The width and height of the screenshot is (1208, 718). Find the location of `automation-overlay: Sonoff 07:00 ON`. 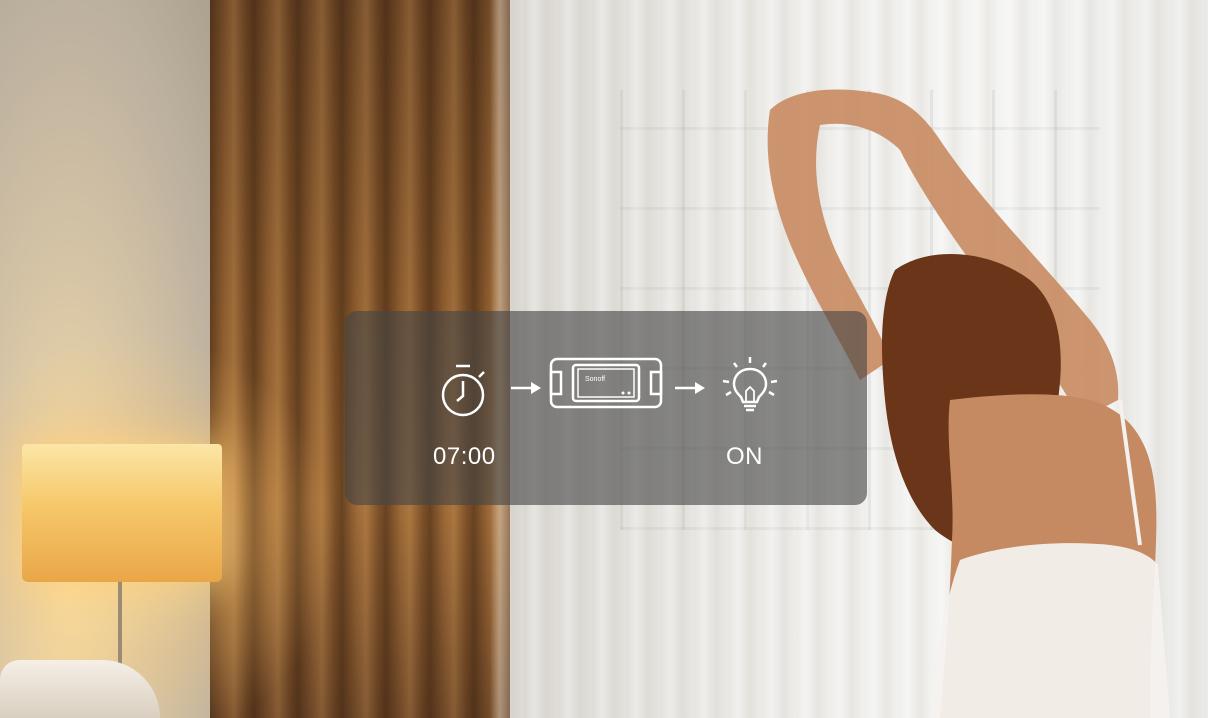

automation-overlay: Sonoff 07:00 ON is located at coordinates (606, 408).